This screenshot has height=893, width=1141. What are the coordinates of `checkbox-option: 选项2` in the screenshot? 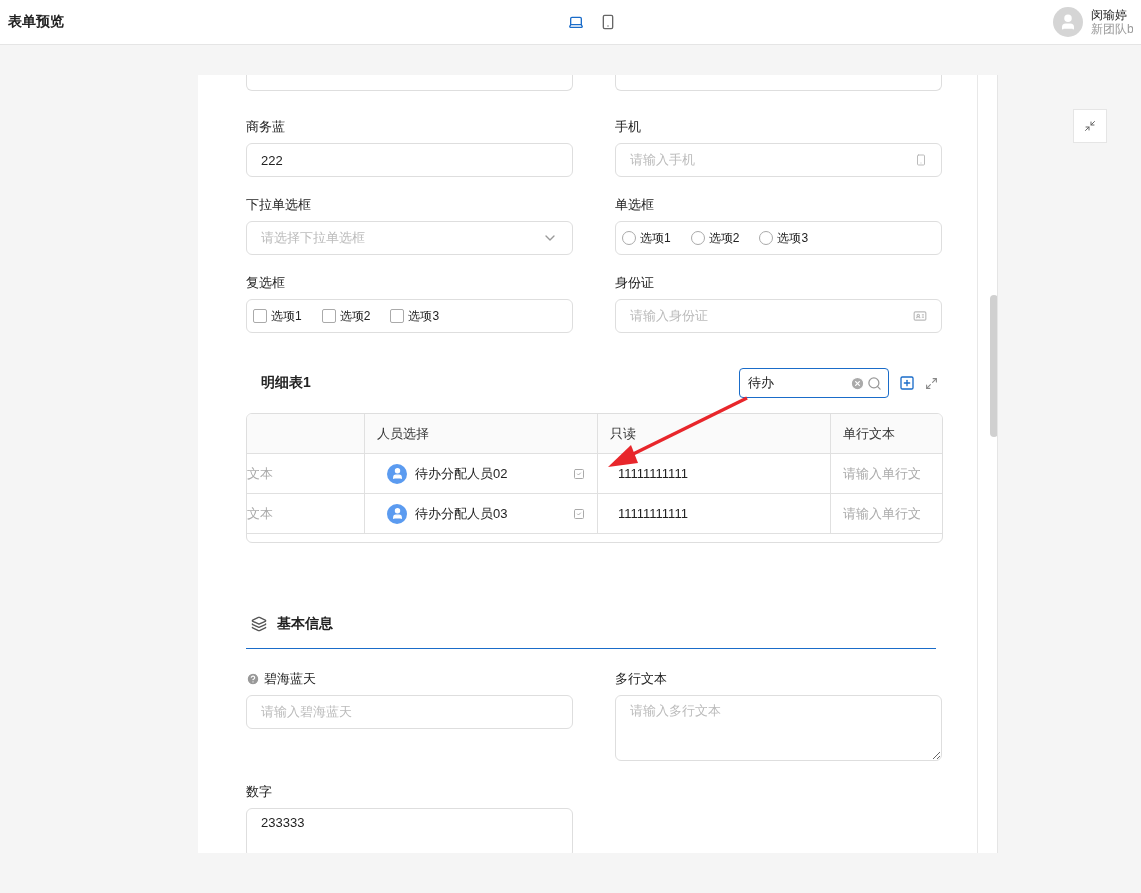 It's located at (346, 316).